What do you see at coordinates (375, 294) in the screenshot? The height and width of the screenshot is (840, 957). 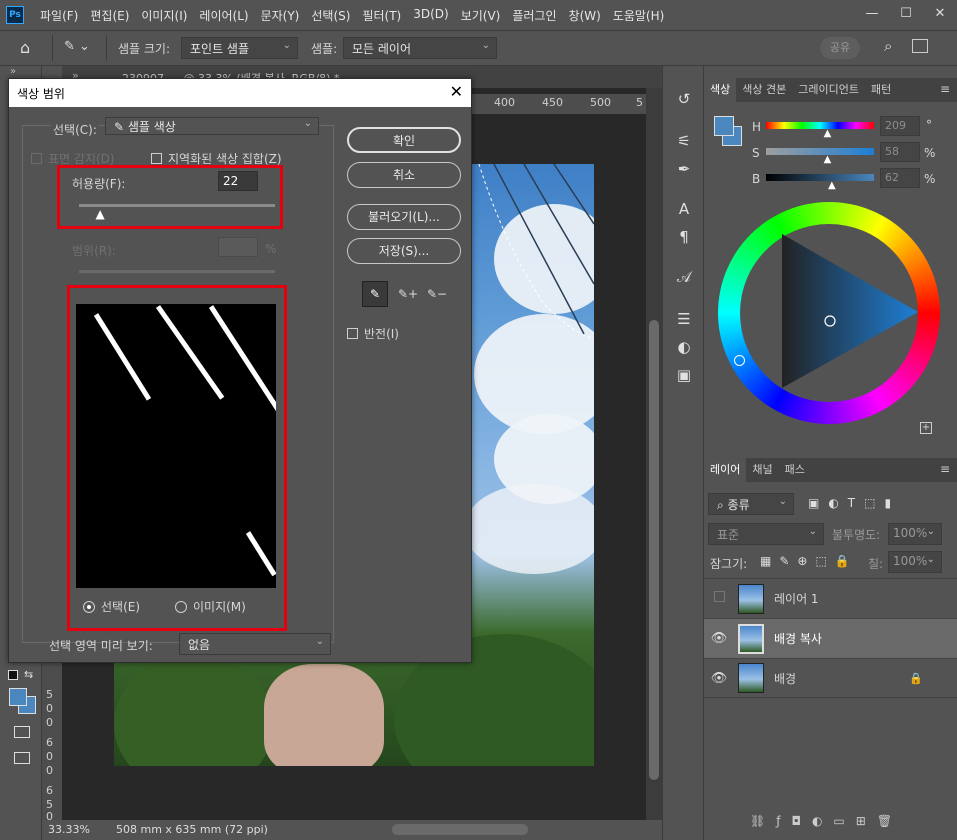 I see `eyedropper-icon: ✎` at bounding box center [375, 294].